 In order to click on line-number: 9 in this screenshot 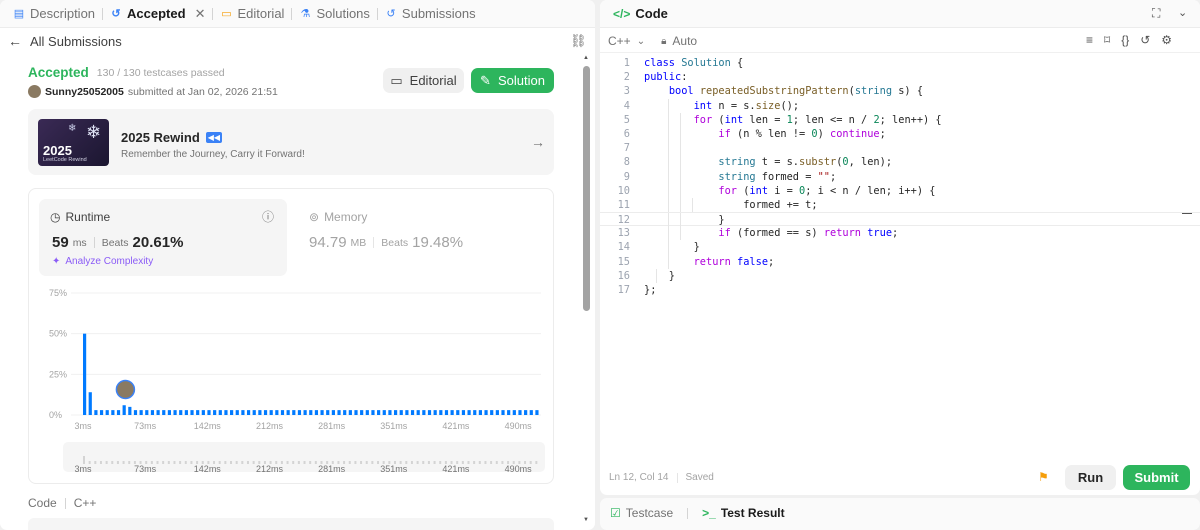, I will do `click(626, 176)`.